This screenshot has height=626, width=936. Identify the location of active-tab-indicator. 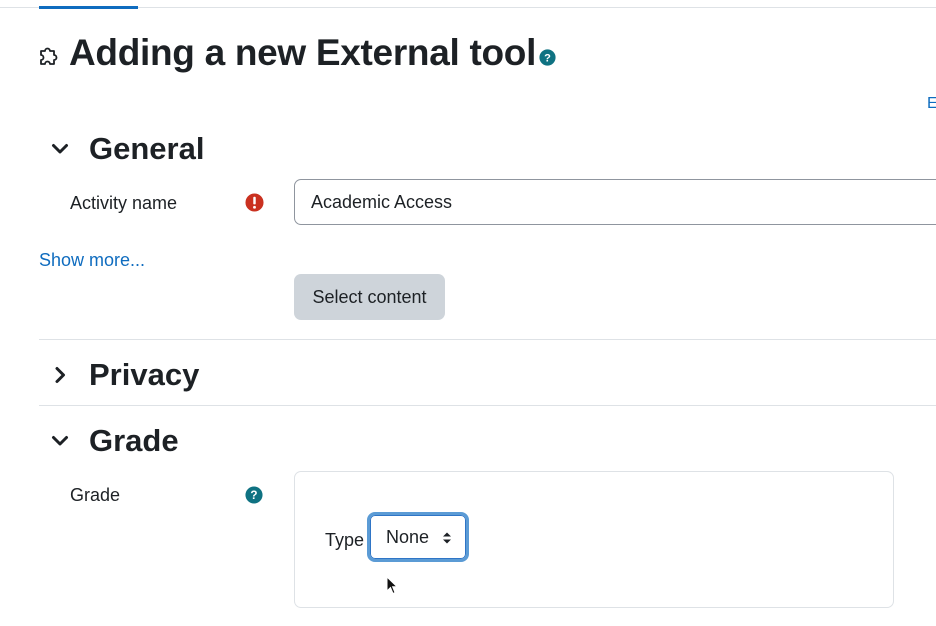
(88, 7).